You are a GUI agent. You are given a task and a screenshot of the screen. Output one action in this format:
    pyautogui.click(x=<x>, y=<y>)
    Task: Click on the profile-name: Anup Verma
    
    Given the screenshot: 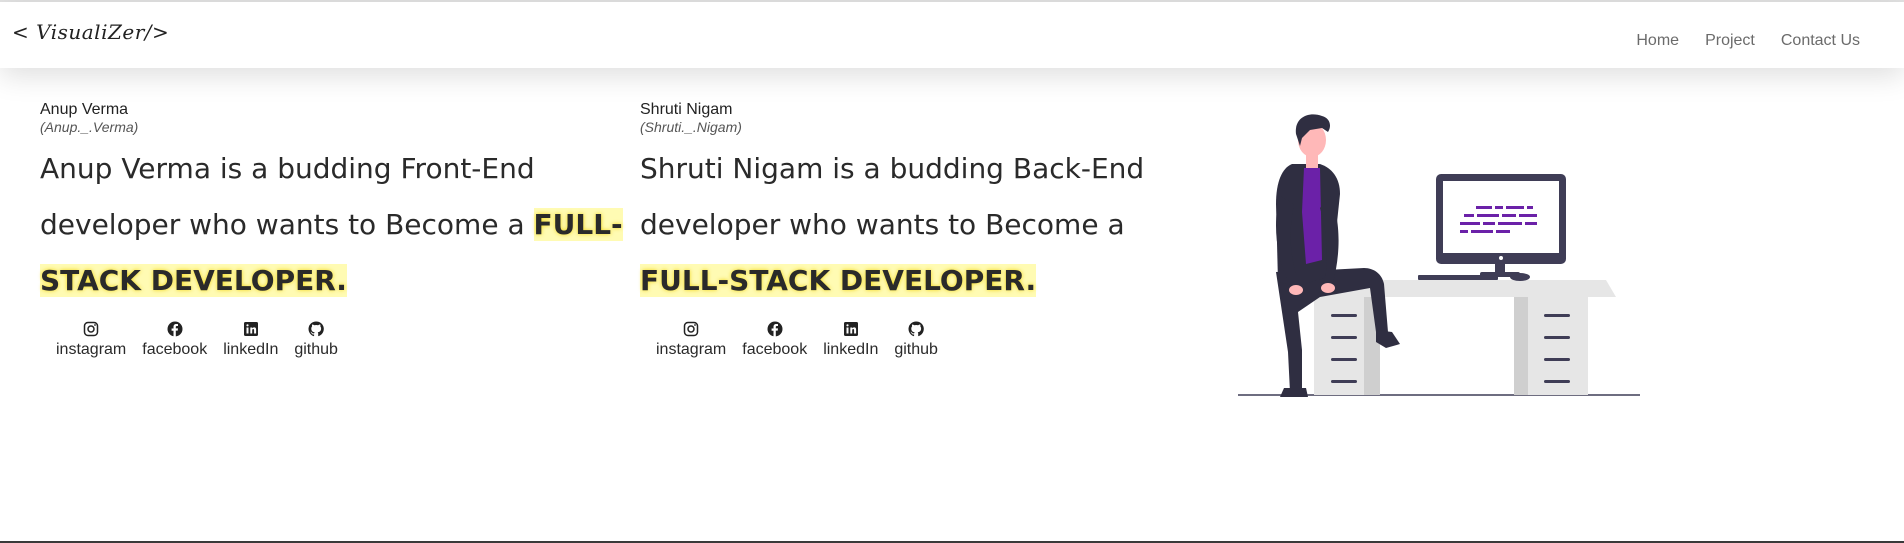 What is the action you would take?
    pyautogui.click(x=84, y=109)
    